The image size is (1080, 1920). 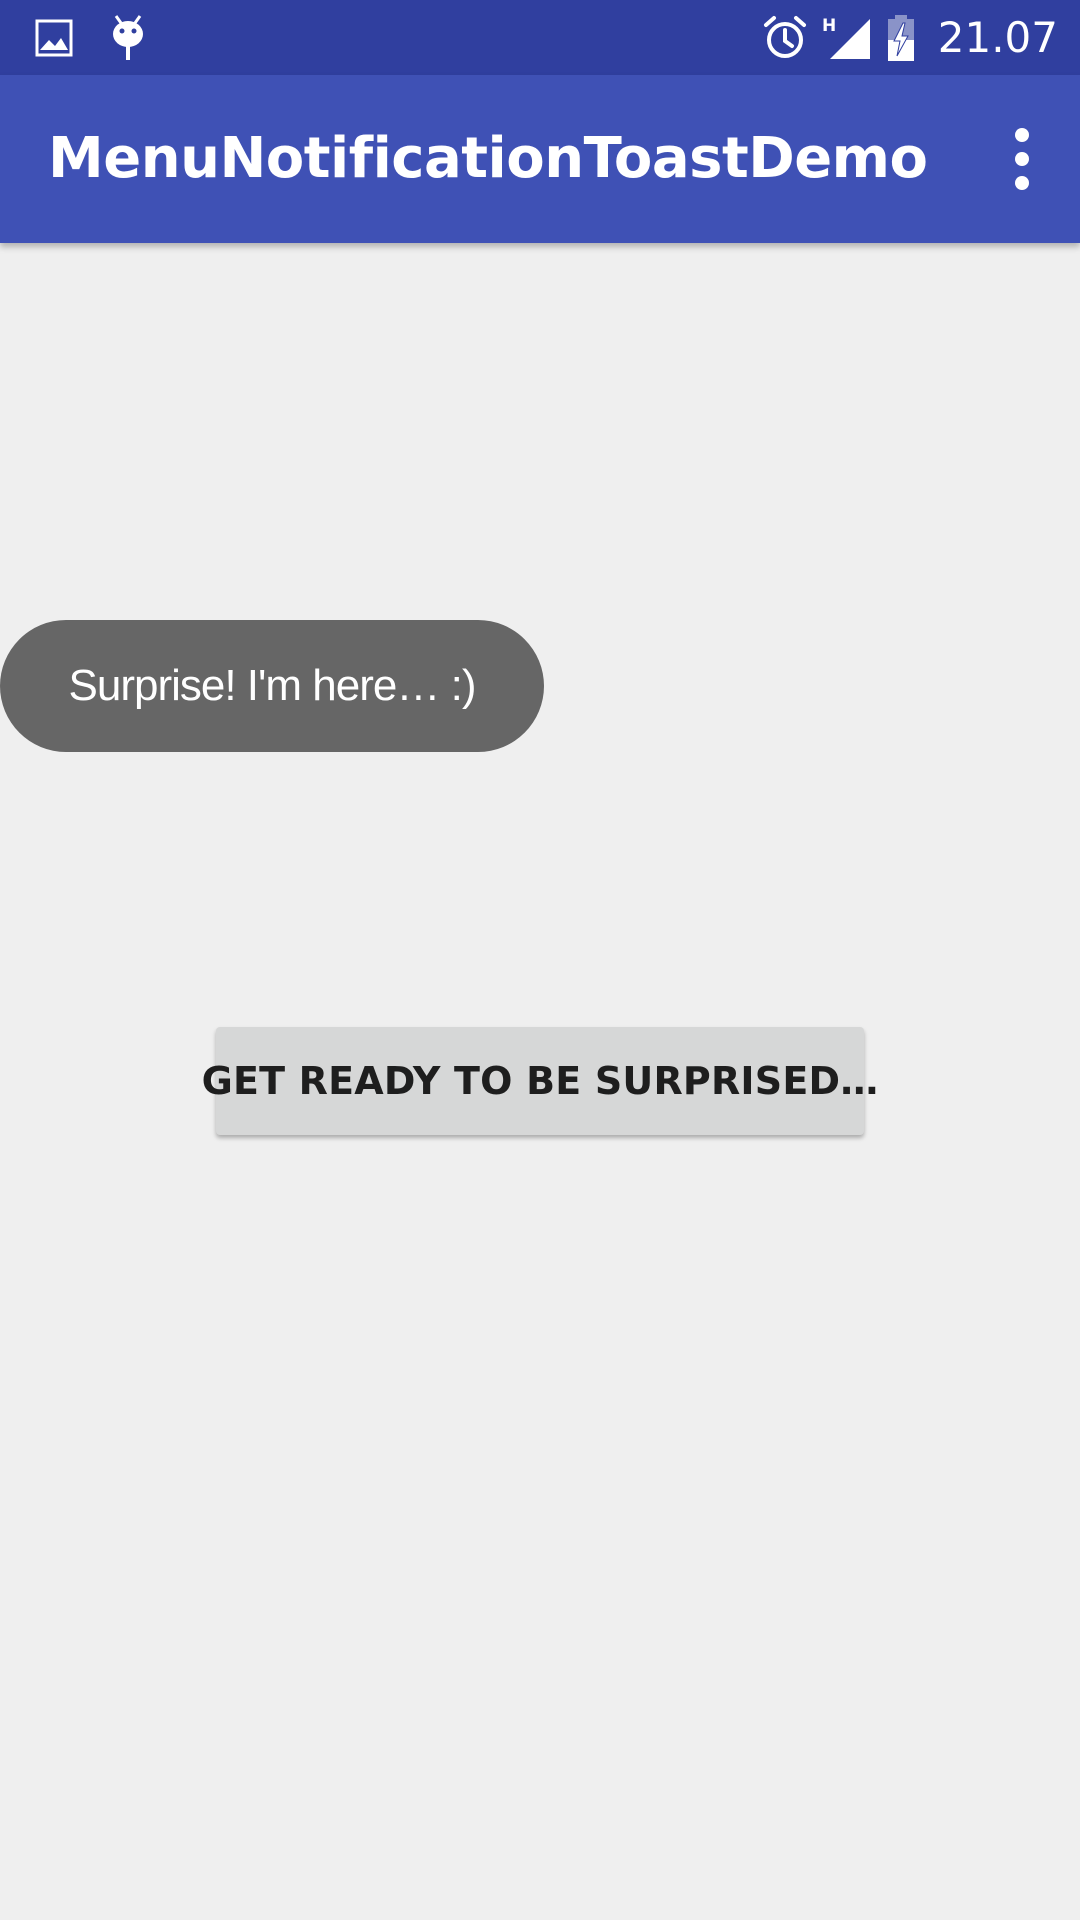 What do you see at coordinates (488, 158) in the screenshot?
I see `app-title: MenuNotificationToastDemo` at bounding box center [488, 158].